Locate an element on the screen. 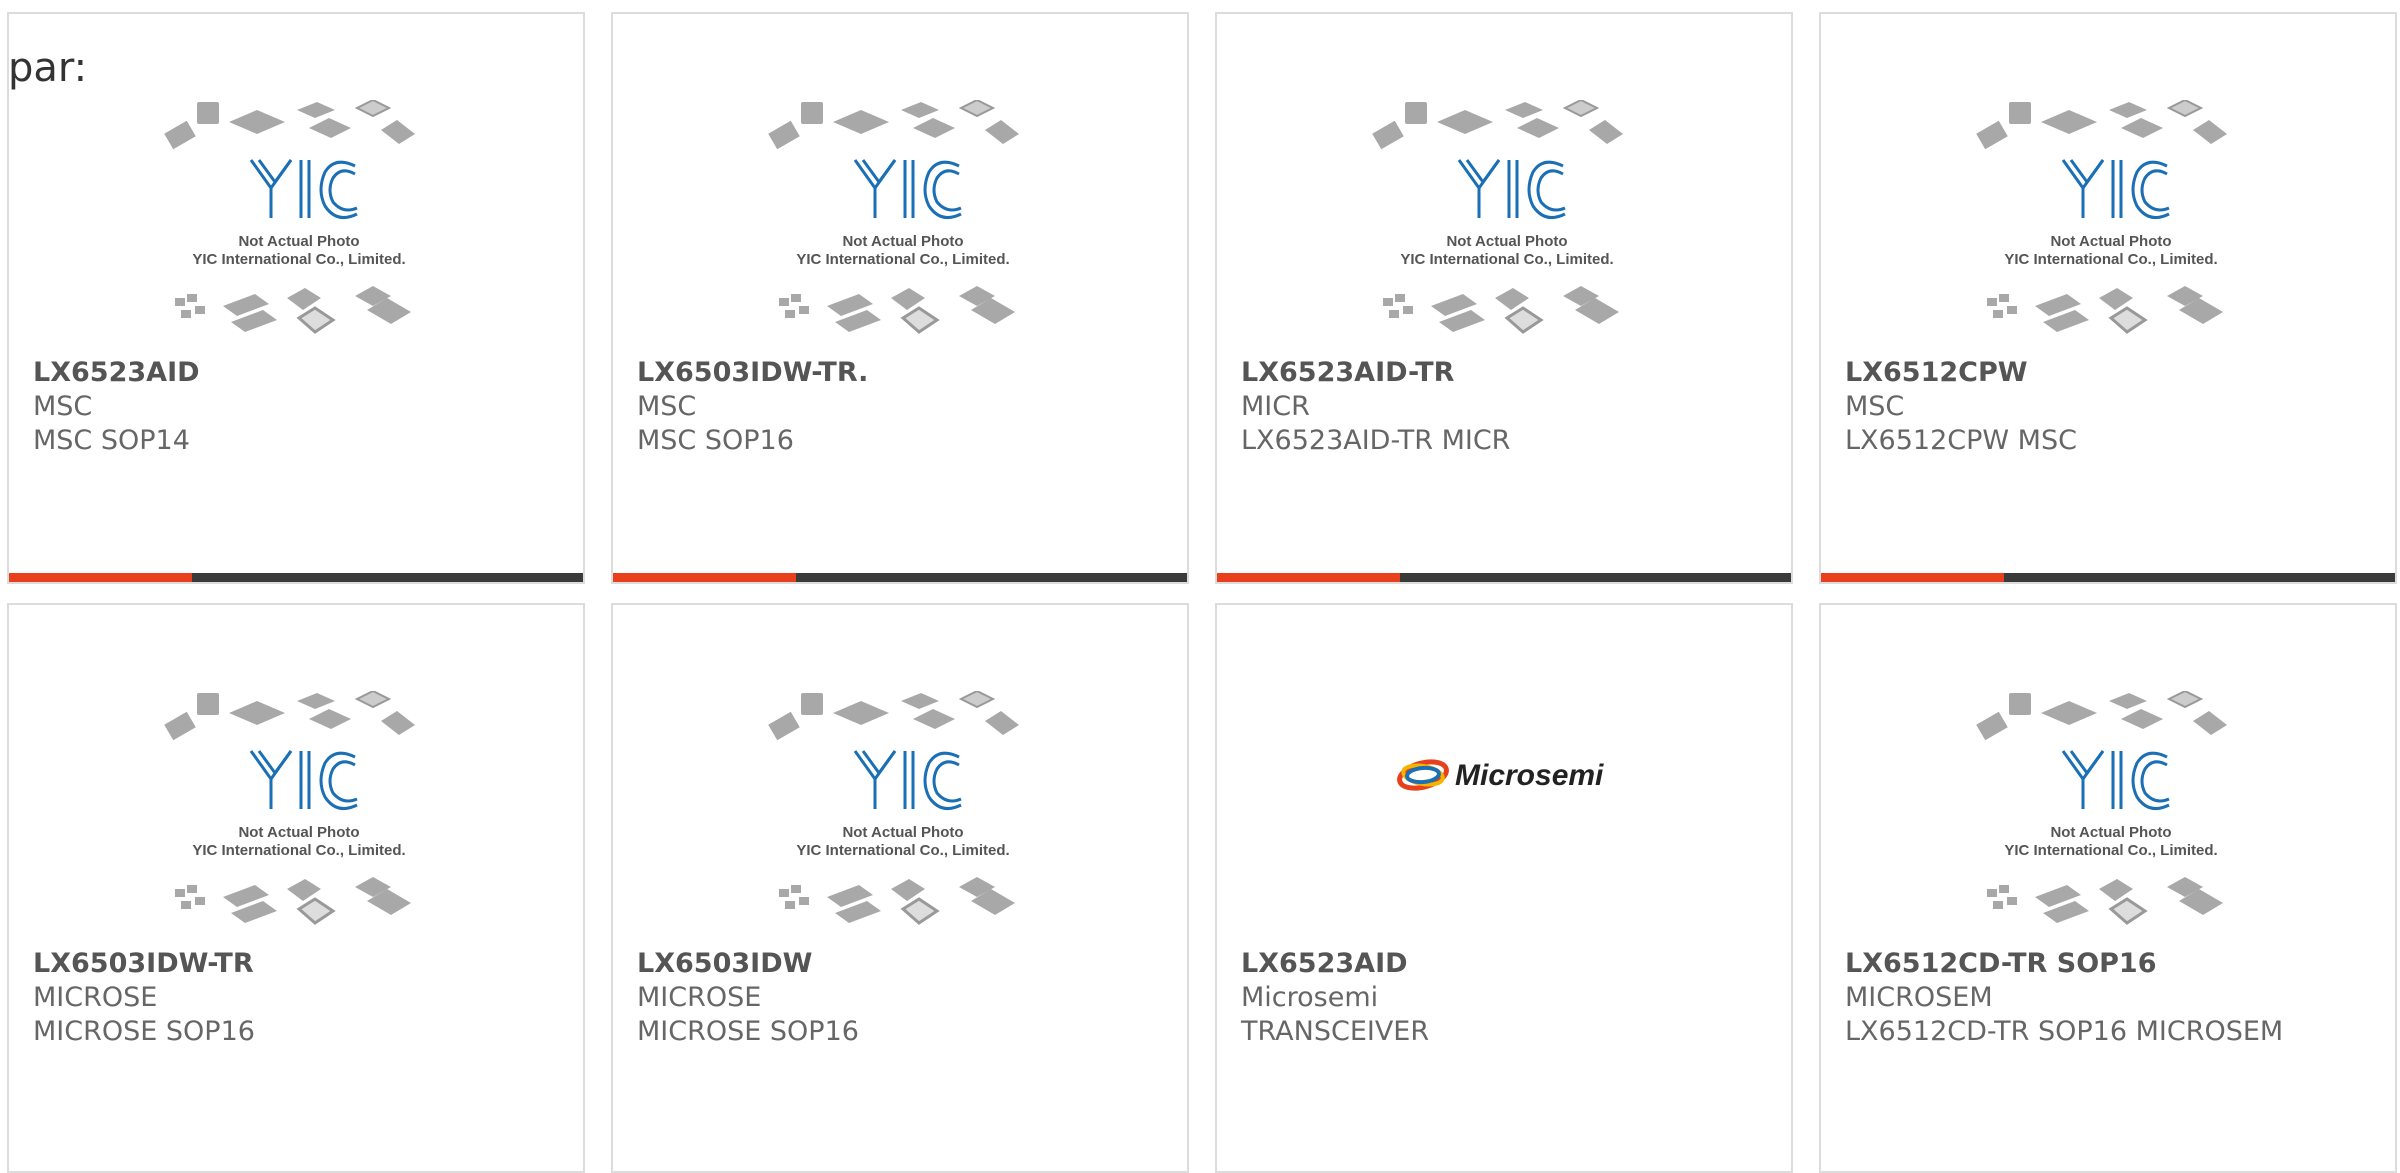  page-label: par: is located at coordinates (48, 68).